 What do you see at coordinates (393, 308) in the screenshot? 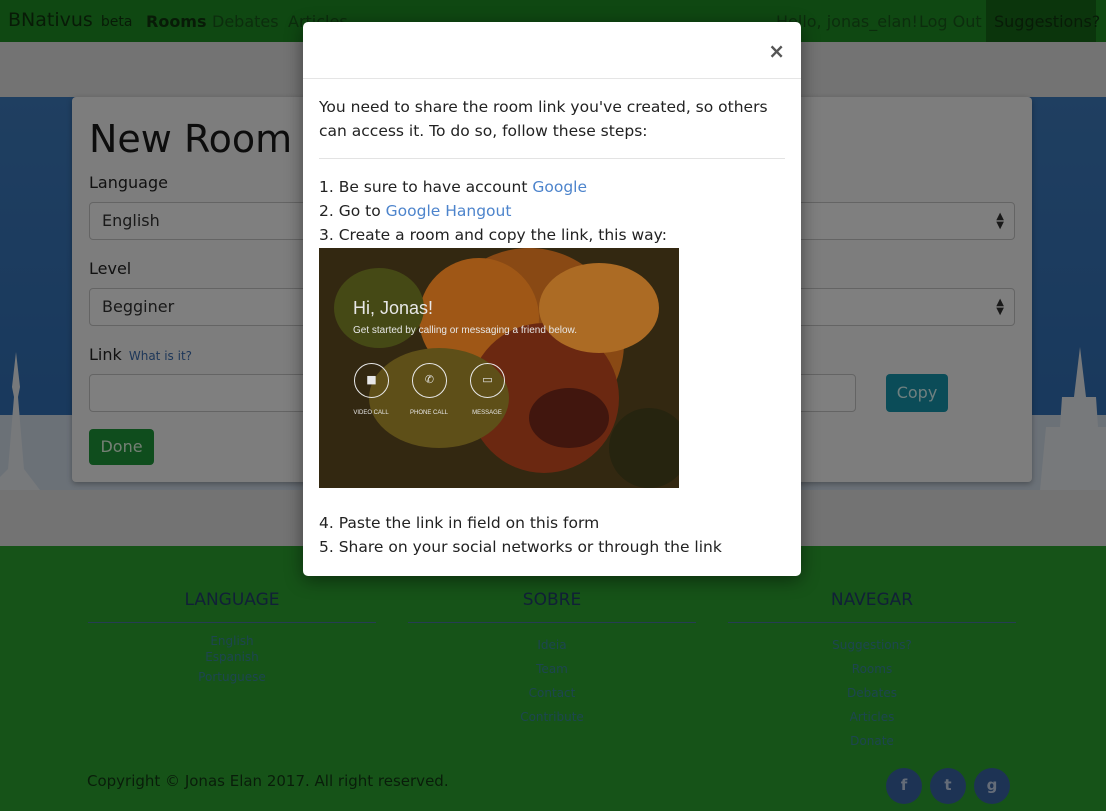
I see `hangouts-greeting: Hi, Jonas!` at bounding box center [393, 308].